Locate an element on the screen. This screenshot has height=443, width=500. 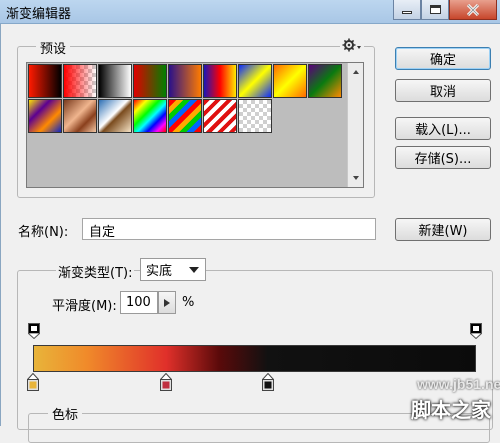
new-button: 新建(W) is located at coordinates (443, 229).